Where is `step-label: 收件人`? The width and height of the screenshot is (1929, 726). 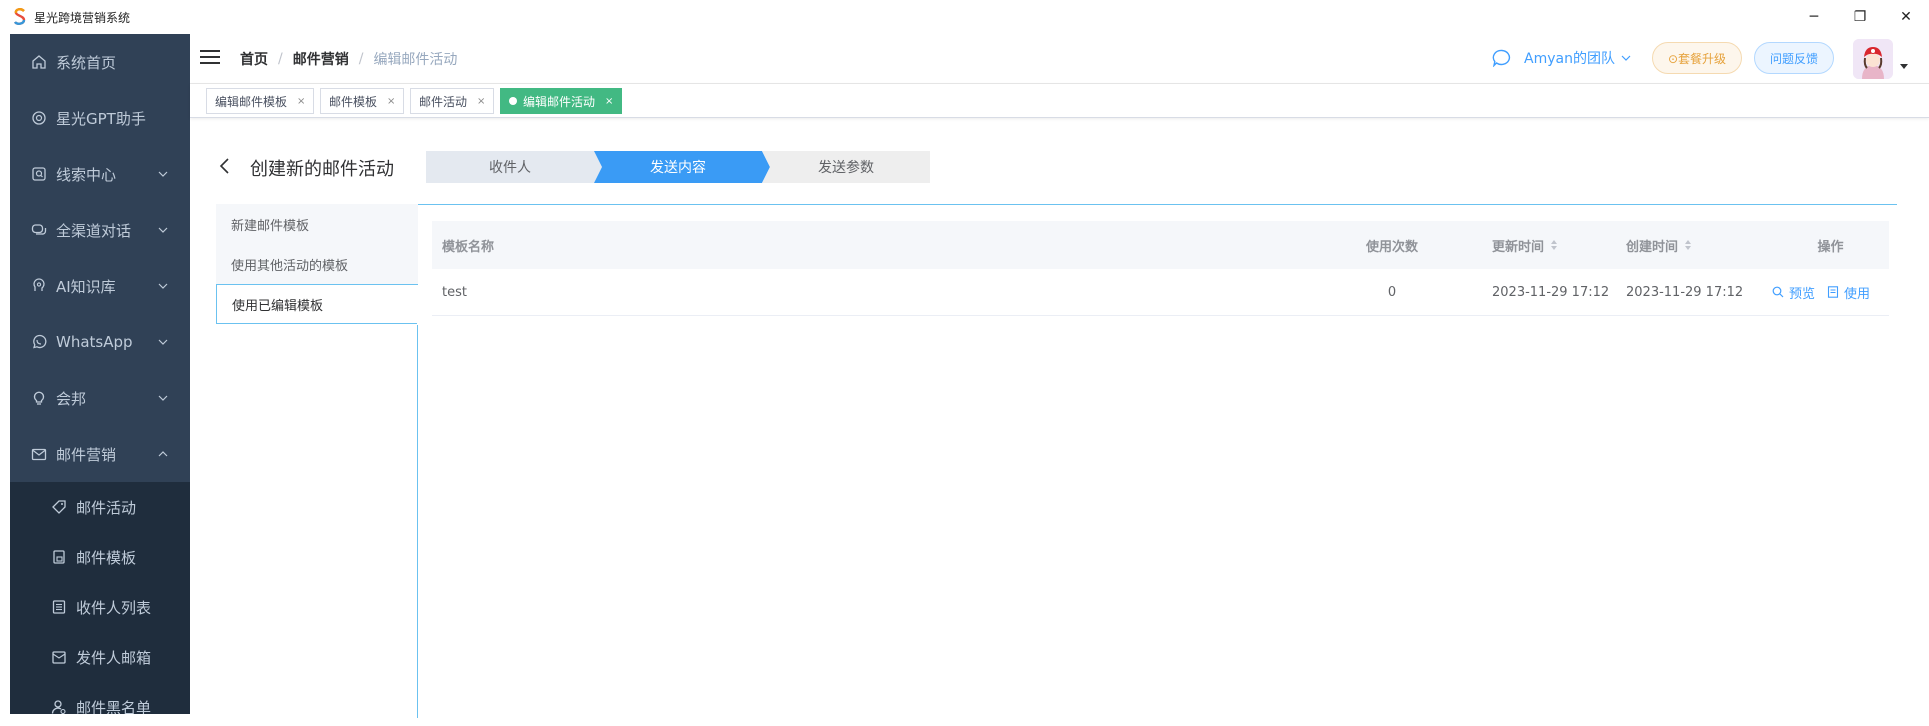
step-label: 收件人 is located at coordinates (510, 168).